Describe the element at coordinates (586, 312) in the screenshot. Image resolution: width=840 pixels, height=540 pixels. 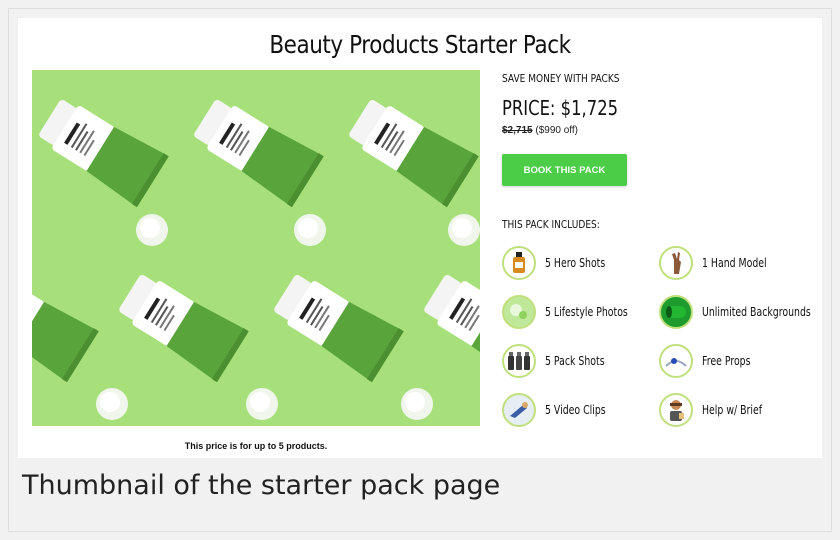
I see `include-label: 5 Lifestyle Photos` at that location.